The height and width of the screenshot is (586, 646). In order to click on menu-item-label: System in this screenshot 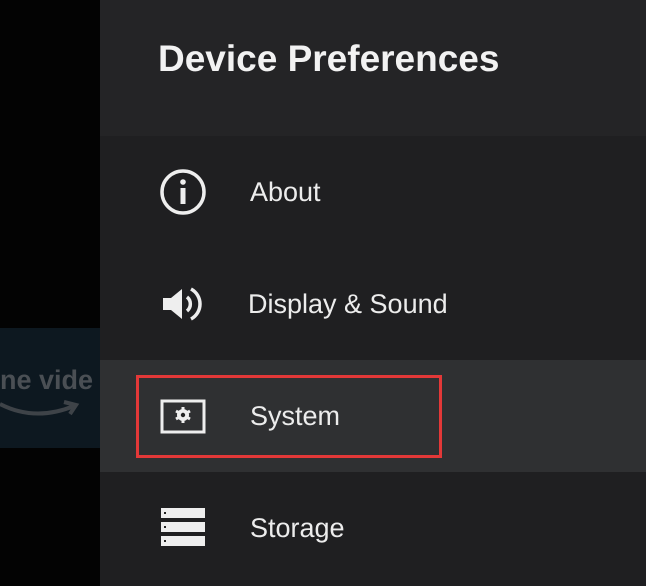, I will do `click(295, 416)`.